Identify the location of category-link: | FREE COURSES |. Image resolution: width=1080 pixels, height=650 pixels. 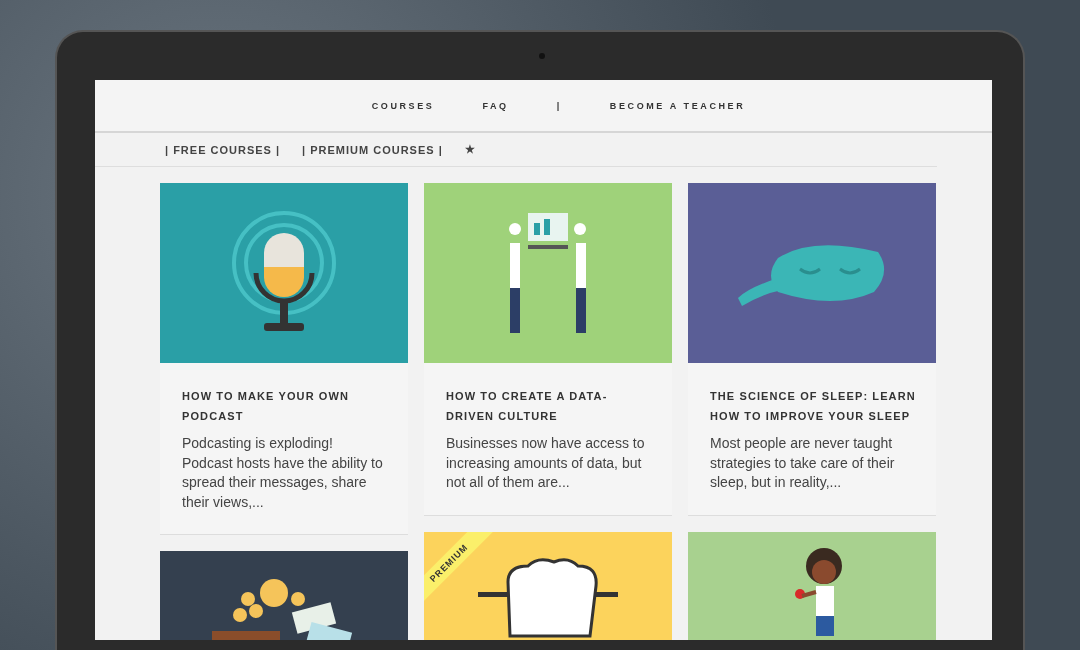
(223, 149).